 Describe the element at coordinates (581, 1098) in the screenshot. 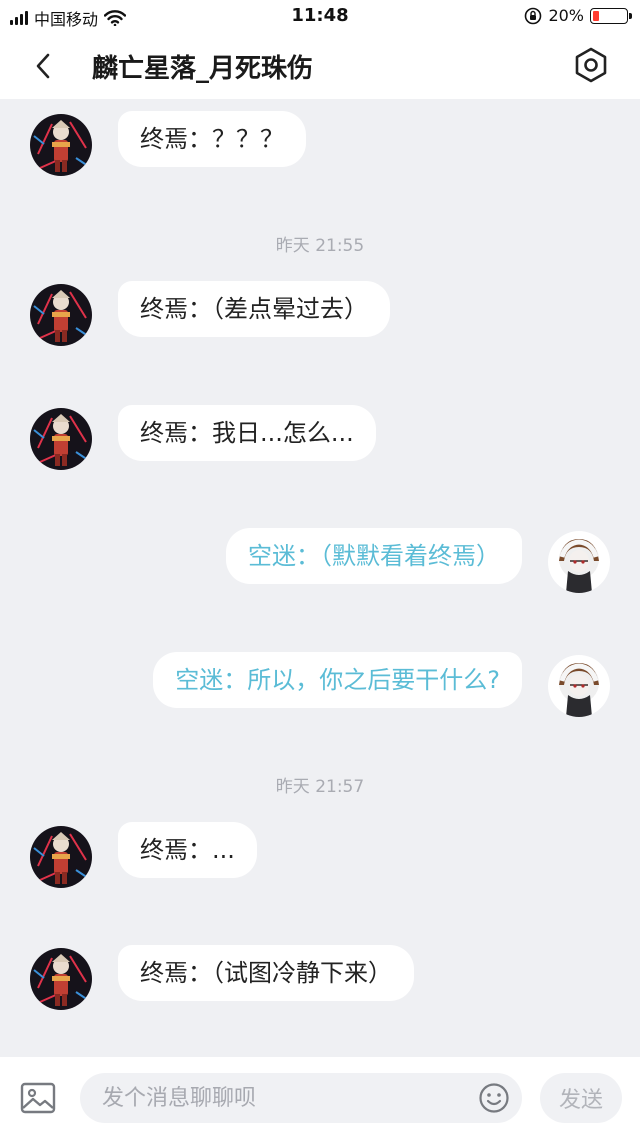

I see `send-button: 发送` at that location.